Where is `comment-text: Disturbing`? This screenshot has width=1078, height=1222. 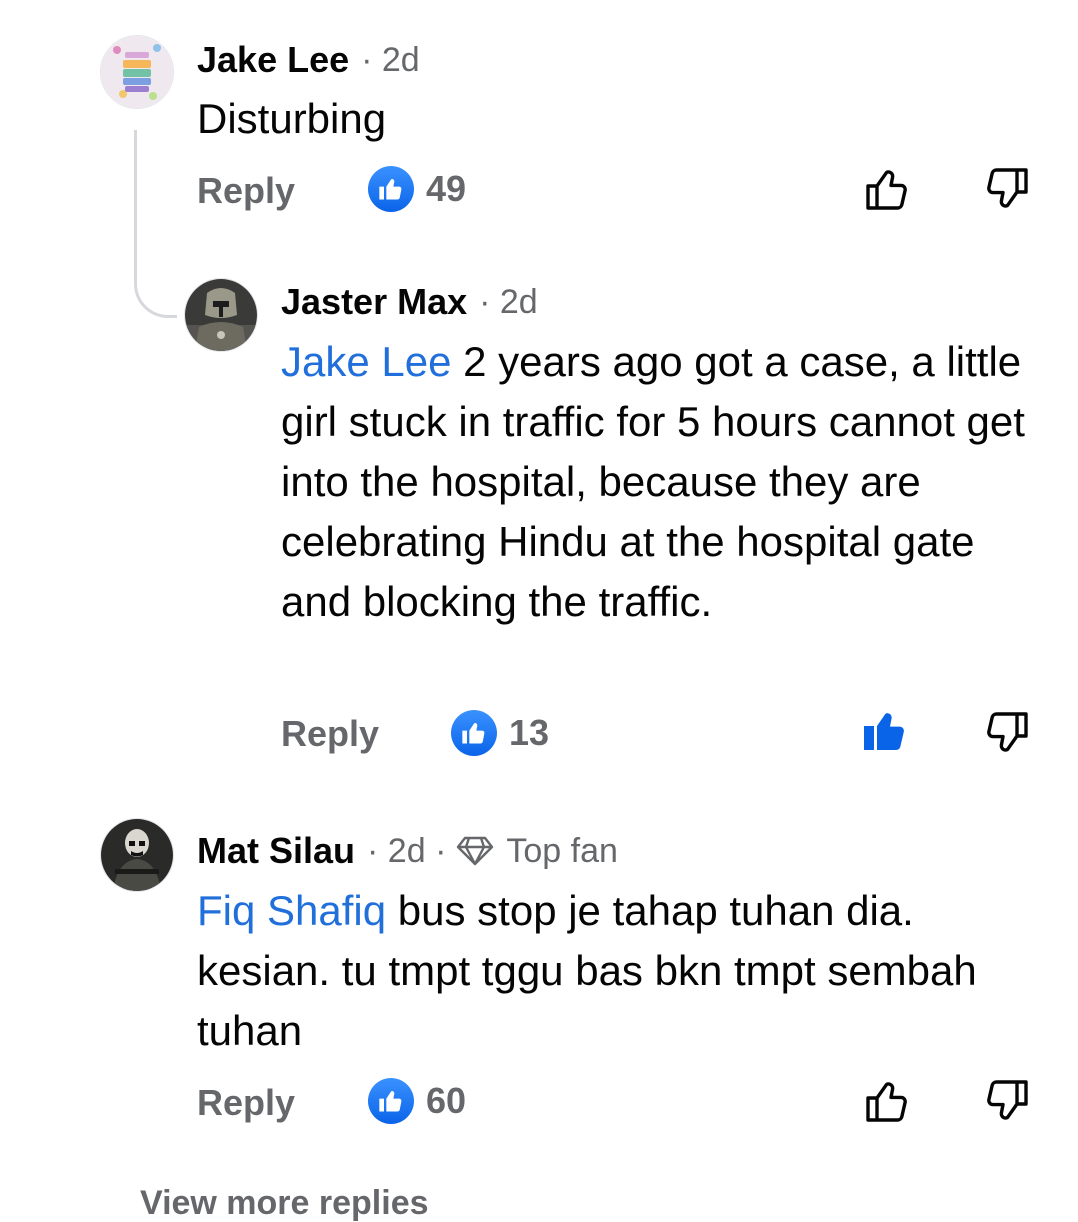 comment-text: Disturbing is located at coordinates (291, 119).